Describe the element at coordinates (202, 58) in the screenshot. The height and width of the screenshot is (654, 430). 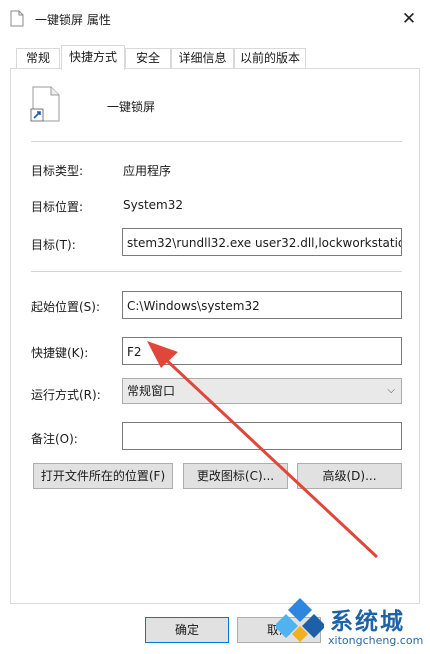
I see `tab-details: 详细信息` at that location.